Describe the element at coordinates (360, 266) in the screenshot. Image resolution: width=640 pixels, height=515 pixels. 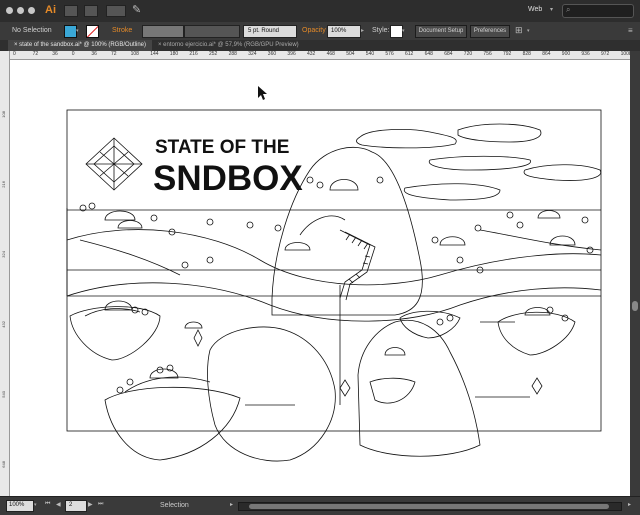
I see `bridge-path-edge` at that location.